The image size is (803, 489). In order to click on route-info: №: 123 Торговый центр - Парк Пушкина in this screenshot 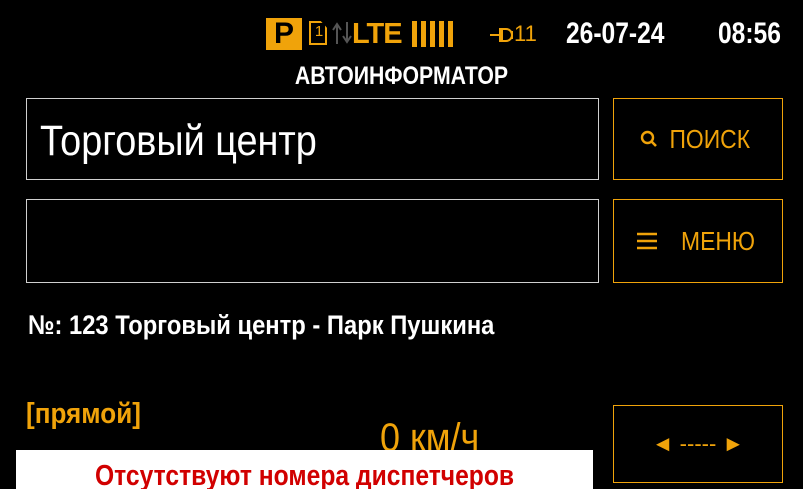, I will do `click(261, 325)`.